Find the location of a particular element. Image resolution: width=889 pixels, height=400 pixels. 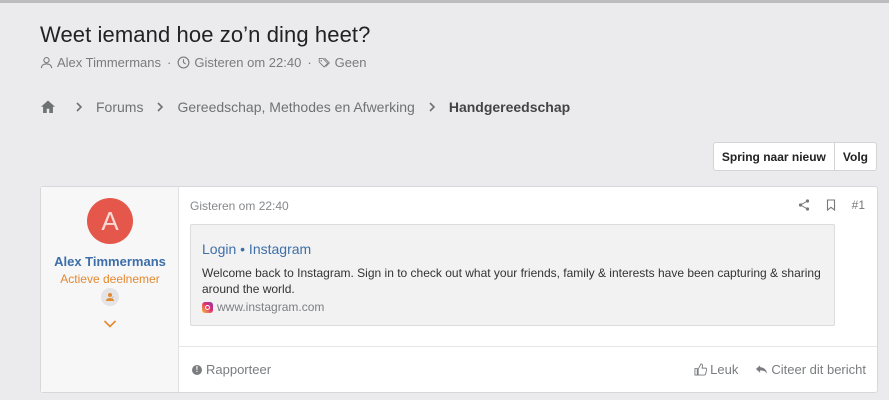

top-border is located at coordinates (444, 1).